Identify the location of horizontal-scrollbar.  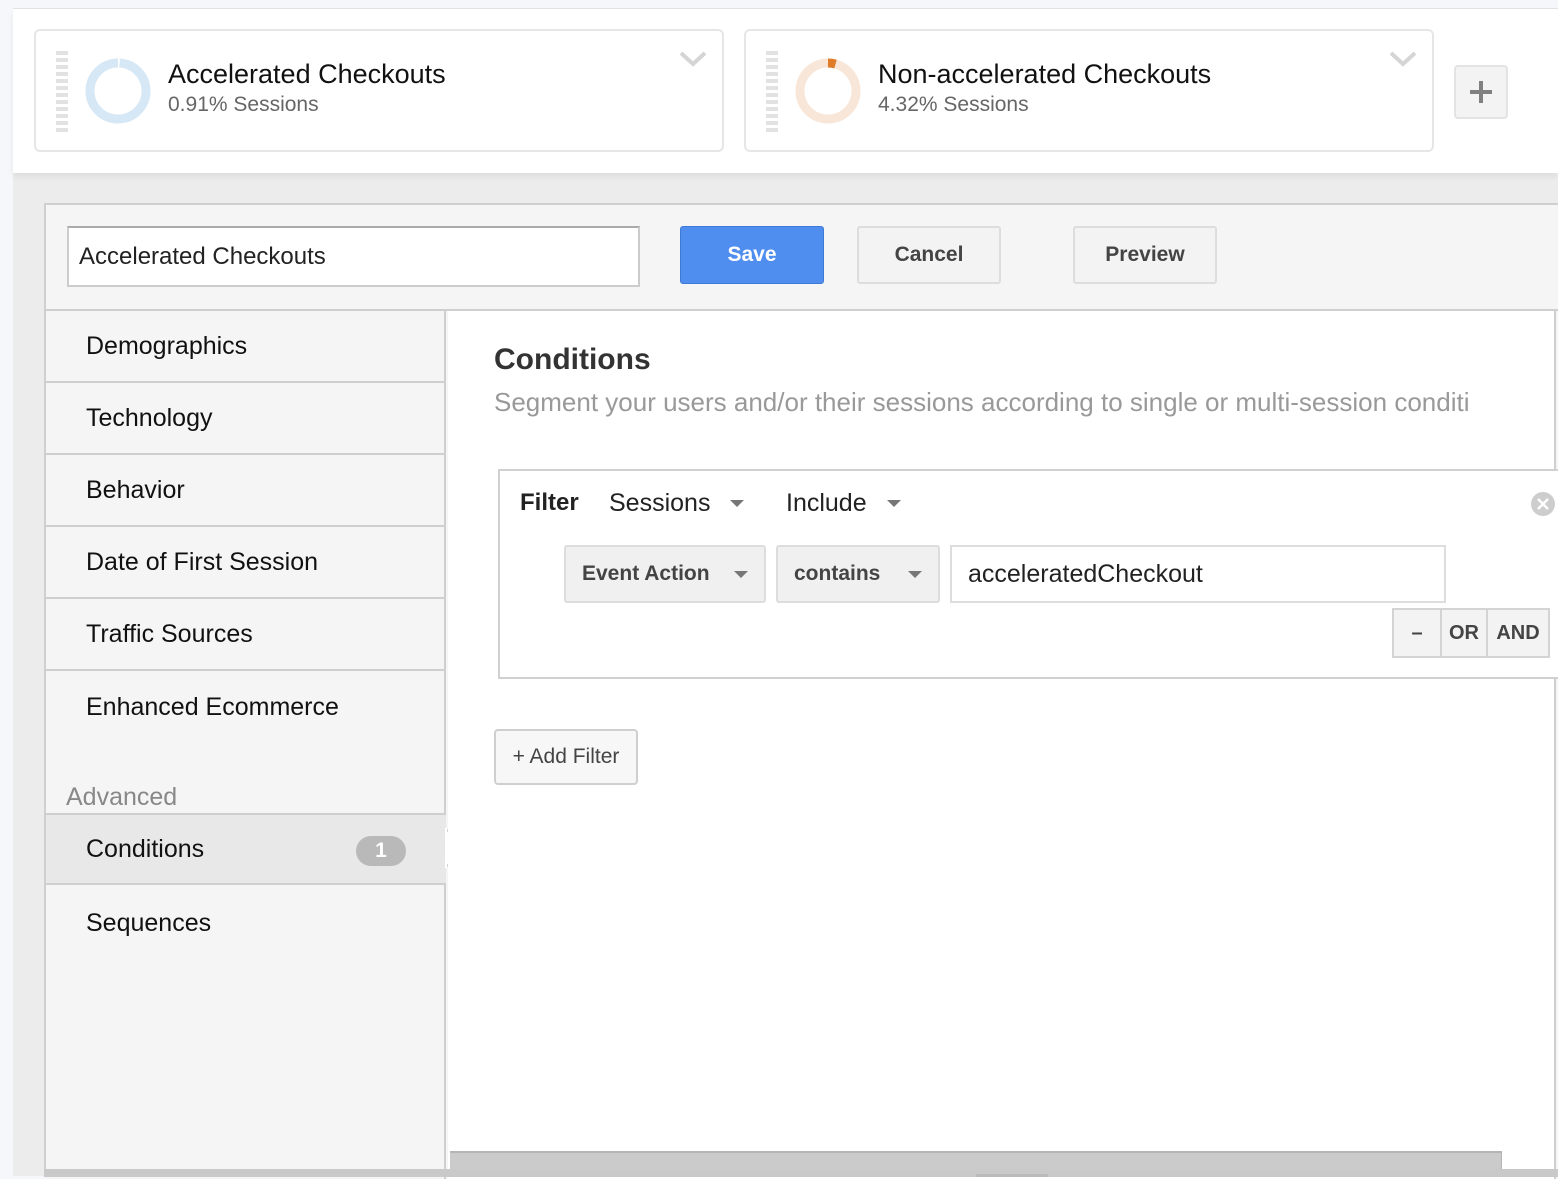
(976, 1161).